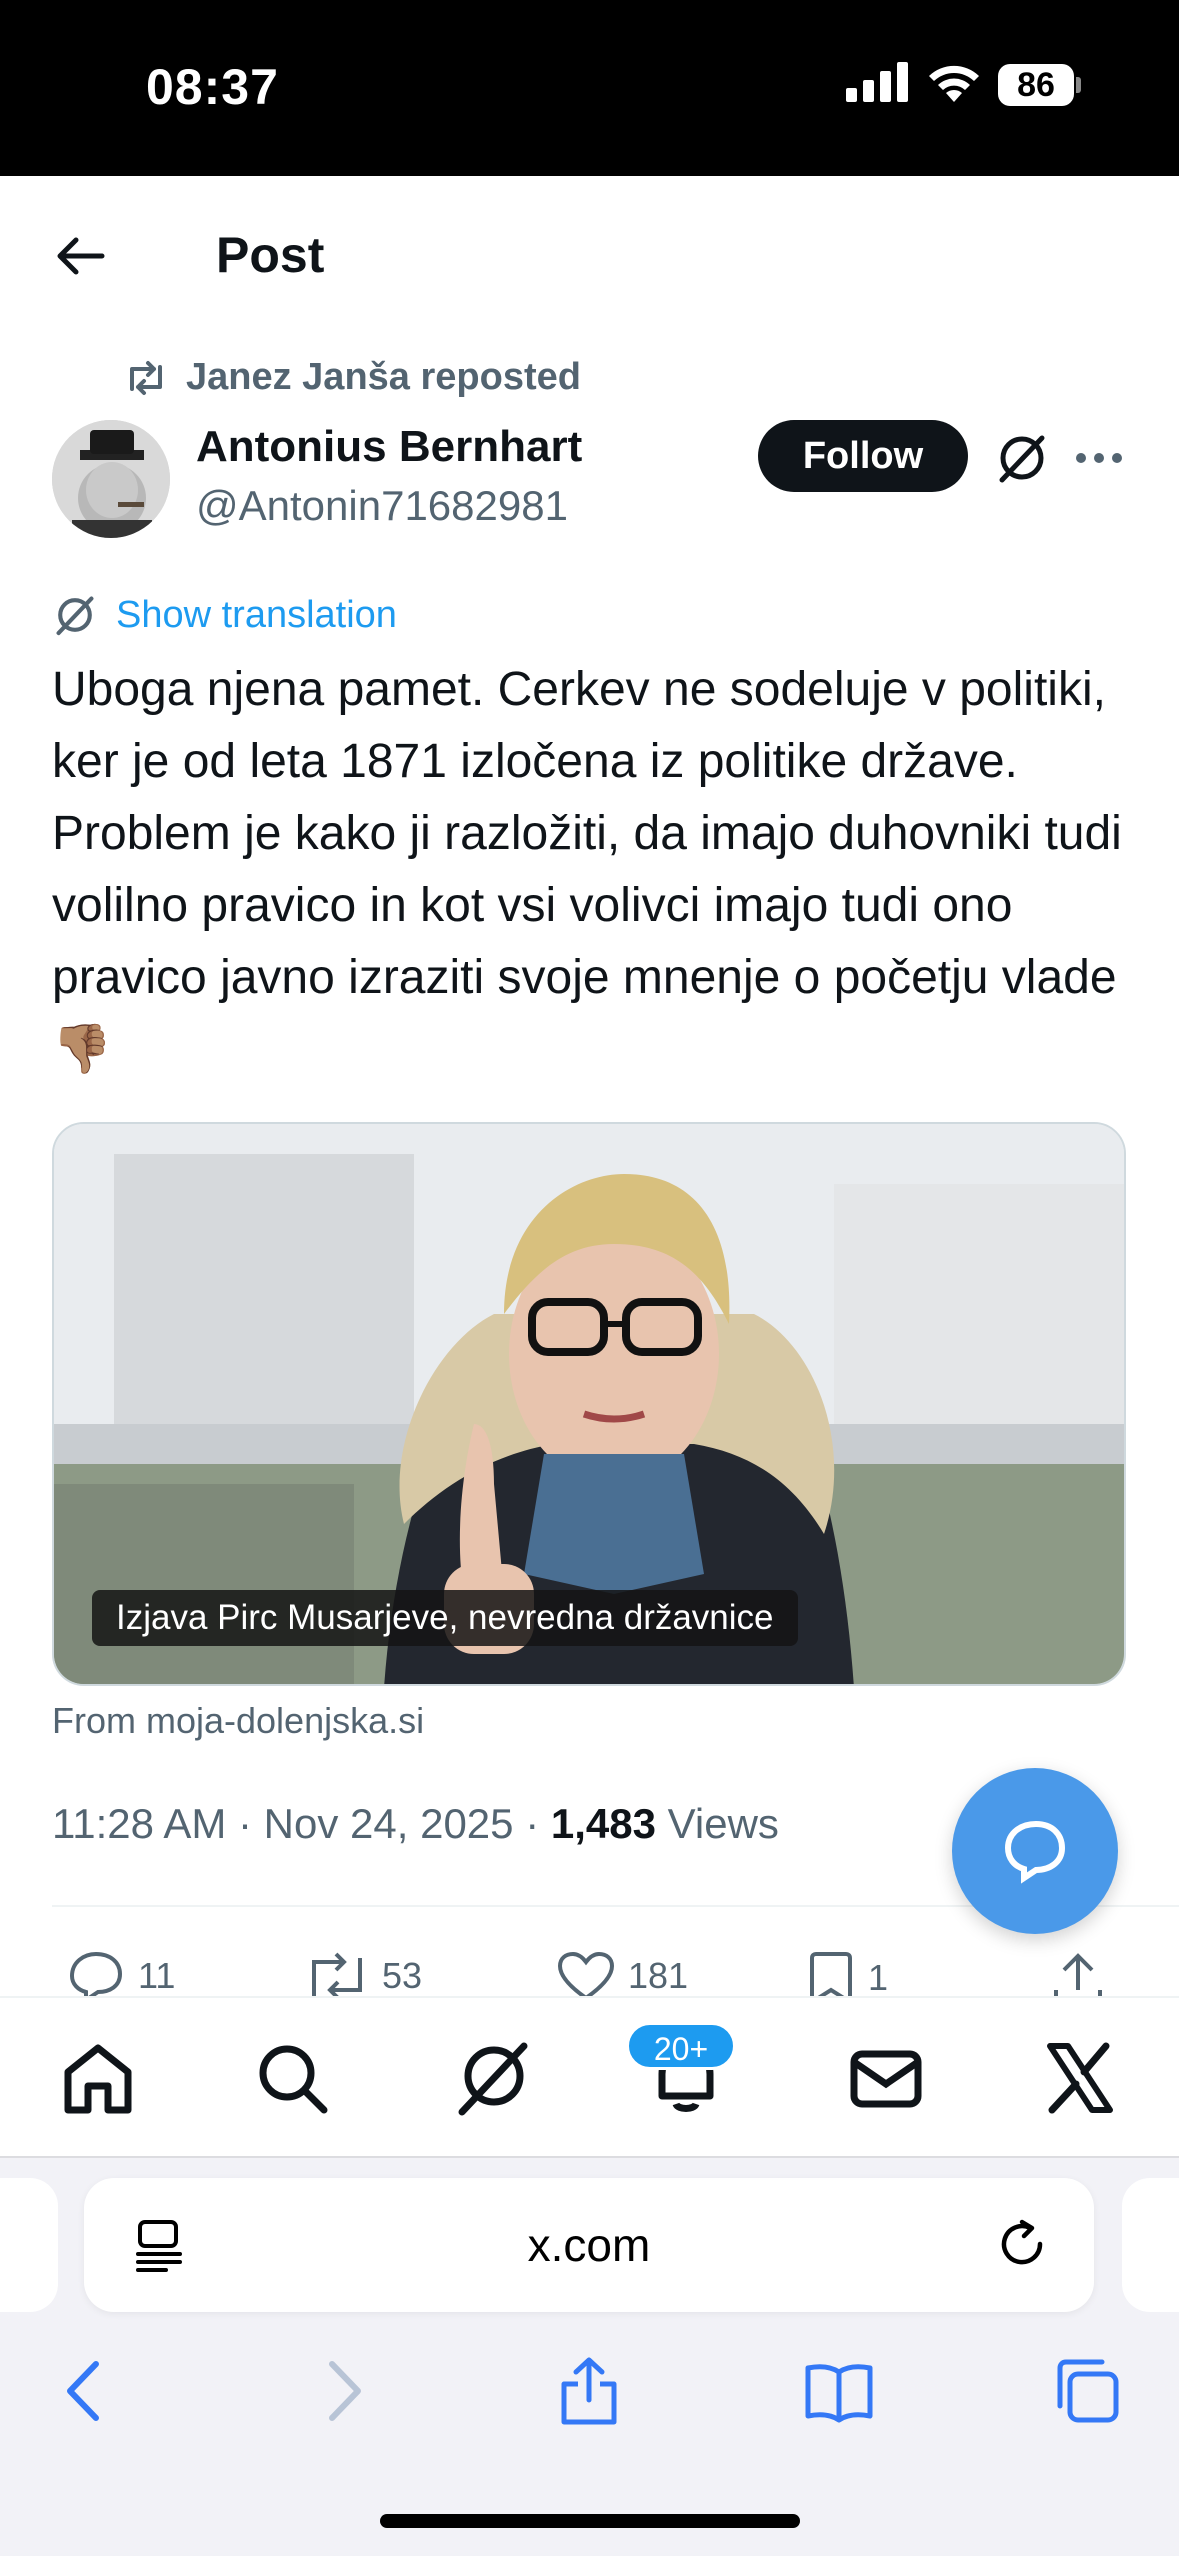 The image size is (1179, 2556). Describe the element at coordinates (878, 1976) in the screenshot. I see `bookmark-count: 1` at that location.